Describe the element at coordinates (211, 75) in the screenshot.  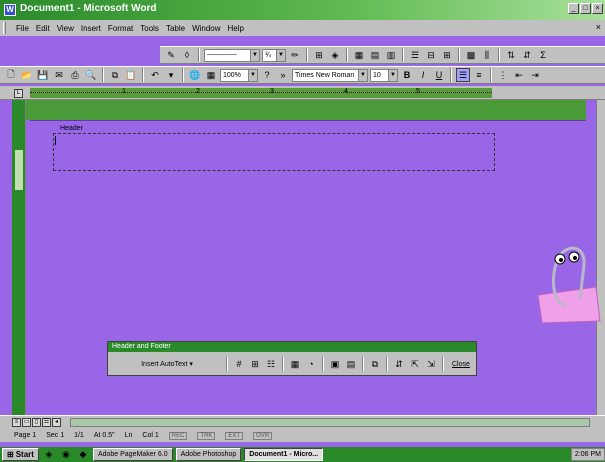
I see `tables-borders-icon: ▦` at that location.